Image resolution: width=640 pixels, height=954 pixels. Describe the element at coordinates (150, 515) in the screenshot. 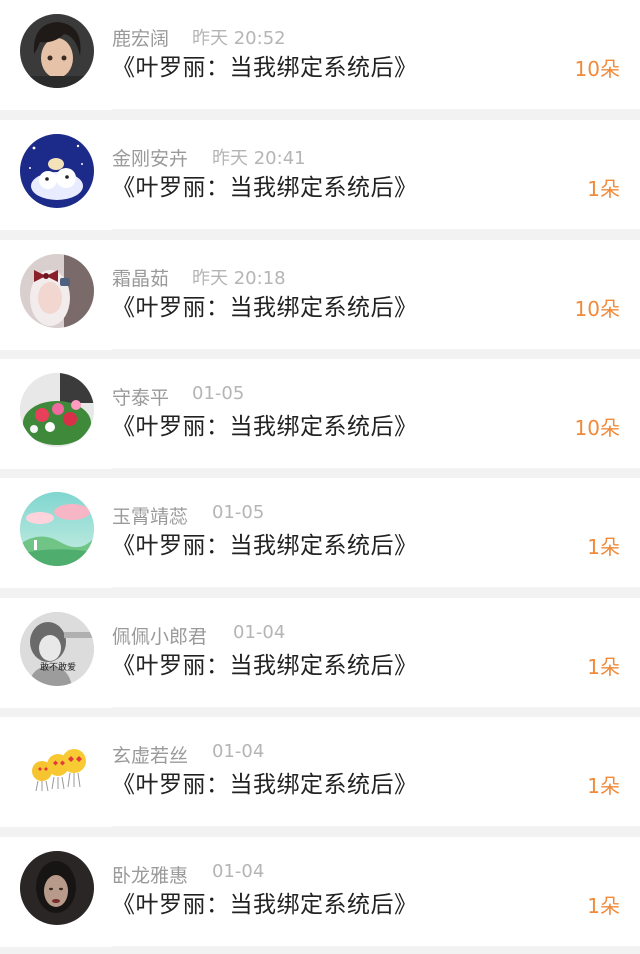

I see `user-name: 玉霄靖蕊` at that location.